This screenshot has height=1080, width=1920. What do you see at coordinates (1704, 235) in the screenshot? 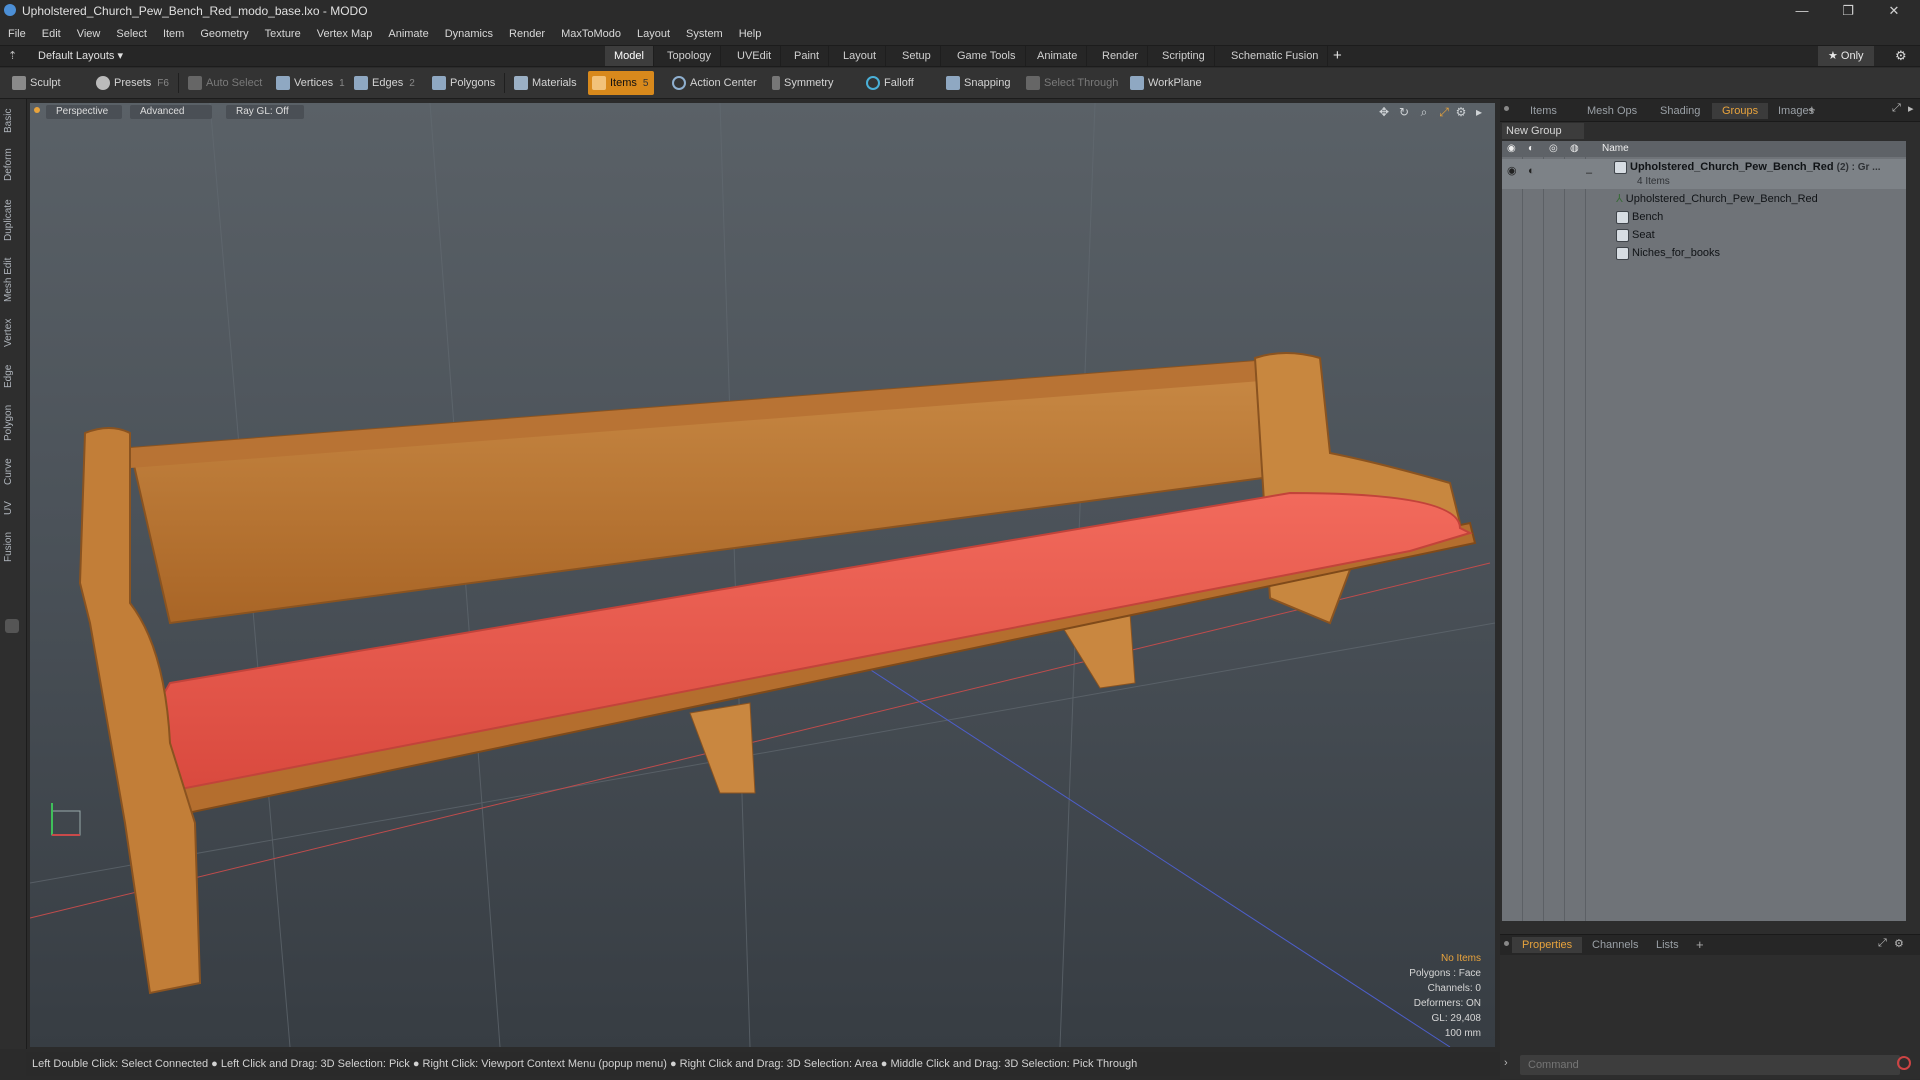
I see `tree-item: Seat` at bounding box center [1704, 235].